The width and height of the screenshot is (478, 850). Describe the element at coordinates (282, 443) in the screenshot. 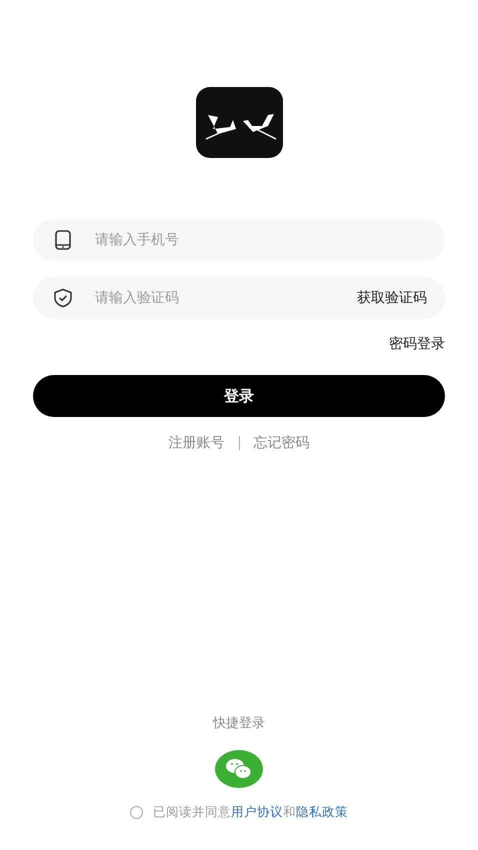

I see `forgot-password-link: 忘记密码` at that location.